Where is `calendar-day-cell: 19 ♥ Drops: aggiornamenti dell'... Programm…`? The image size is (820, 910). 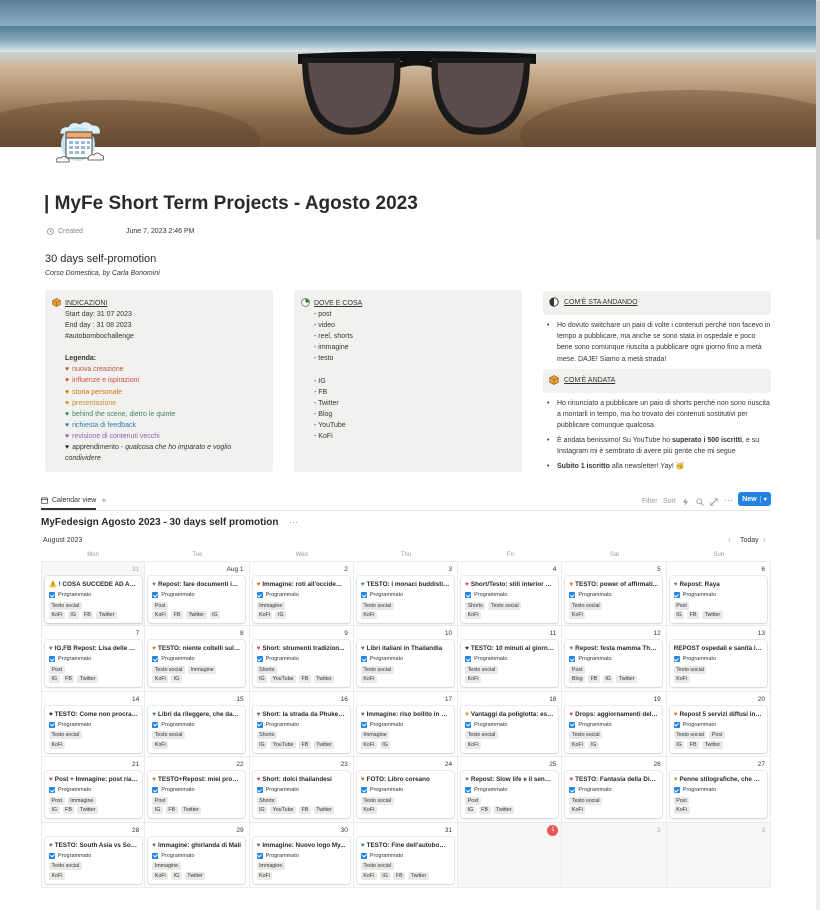 calendar-day-cell: 19 ♥ Drops: aggiornamenti dell'... Programm… is located at coordinates (614, 724).